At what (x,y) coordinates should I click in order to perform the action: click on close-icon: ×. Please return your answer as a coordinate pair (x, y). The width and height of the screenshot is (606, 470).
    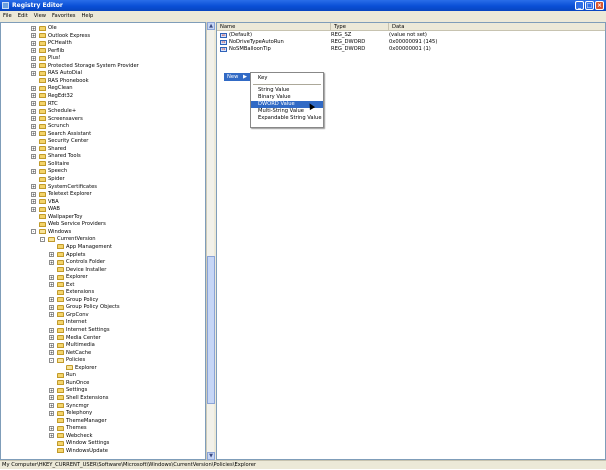
    Looking at the image, I should click on (599, 5).